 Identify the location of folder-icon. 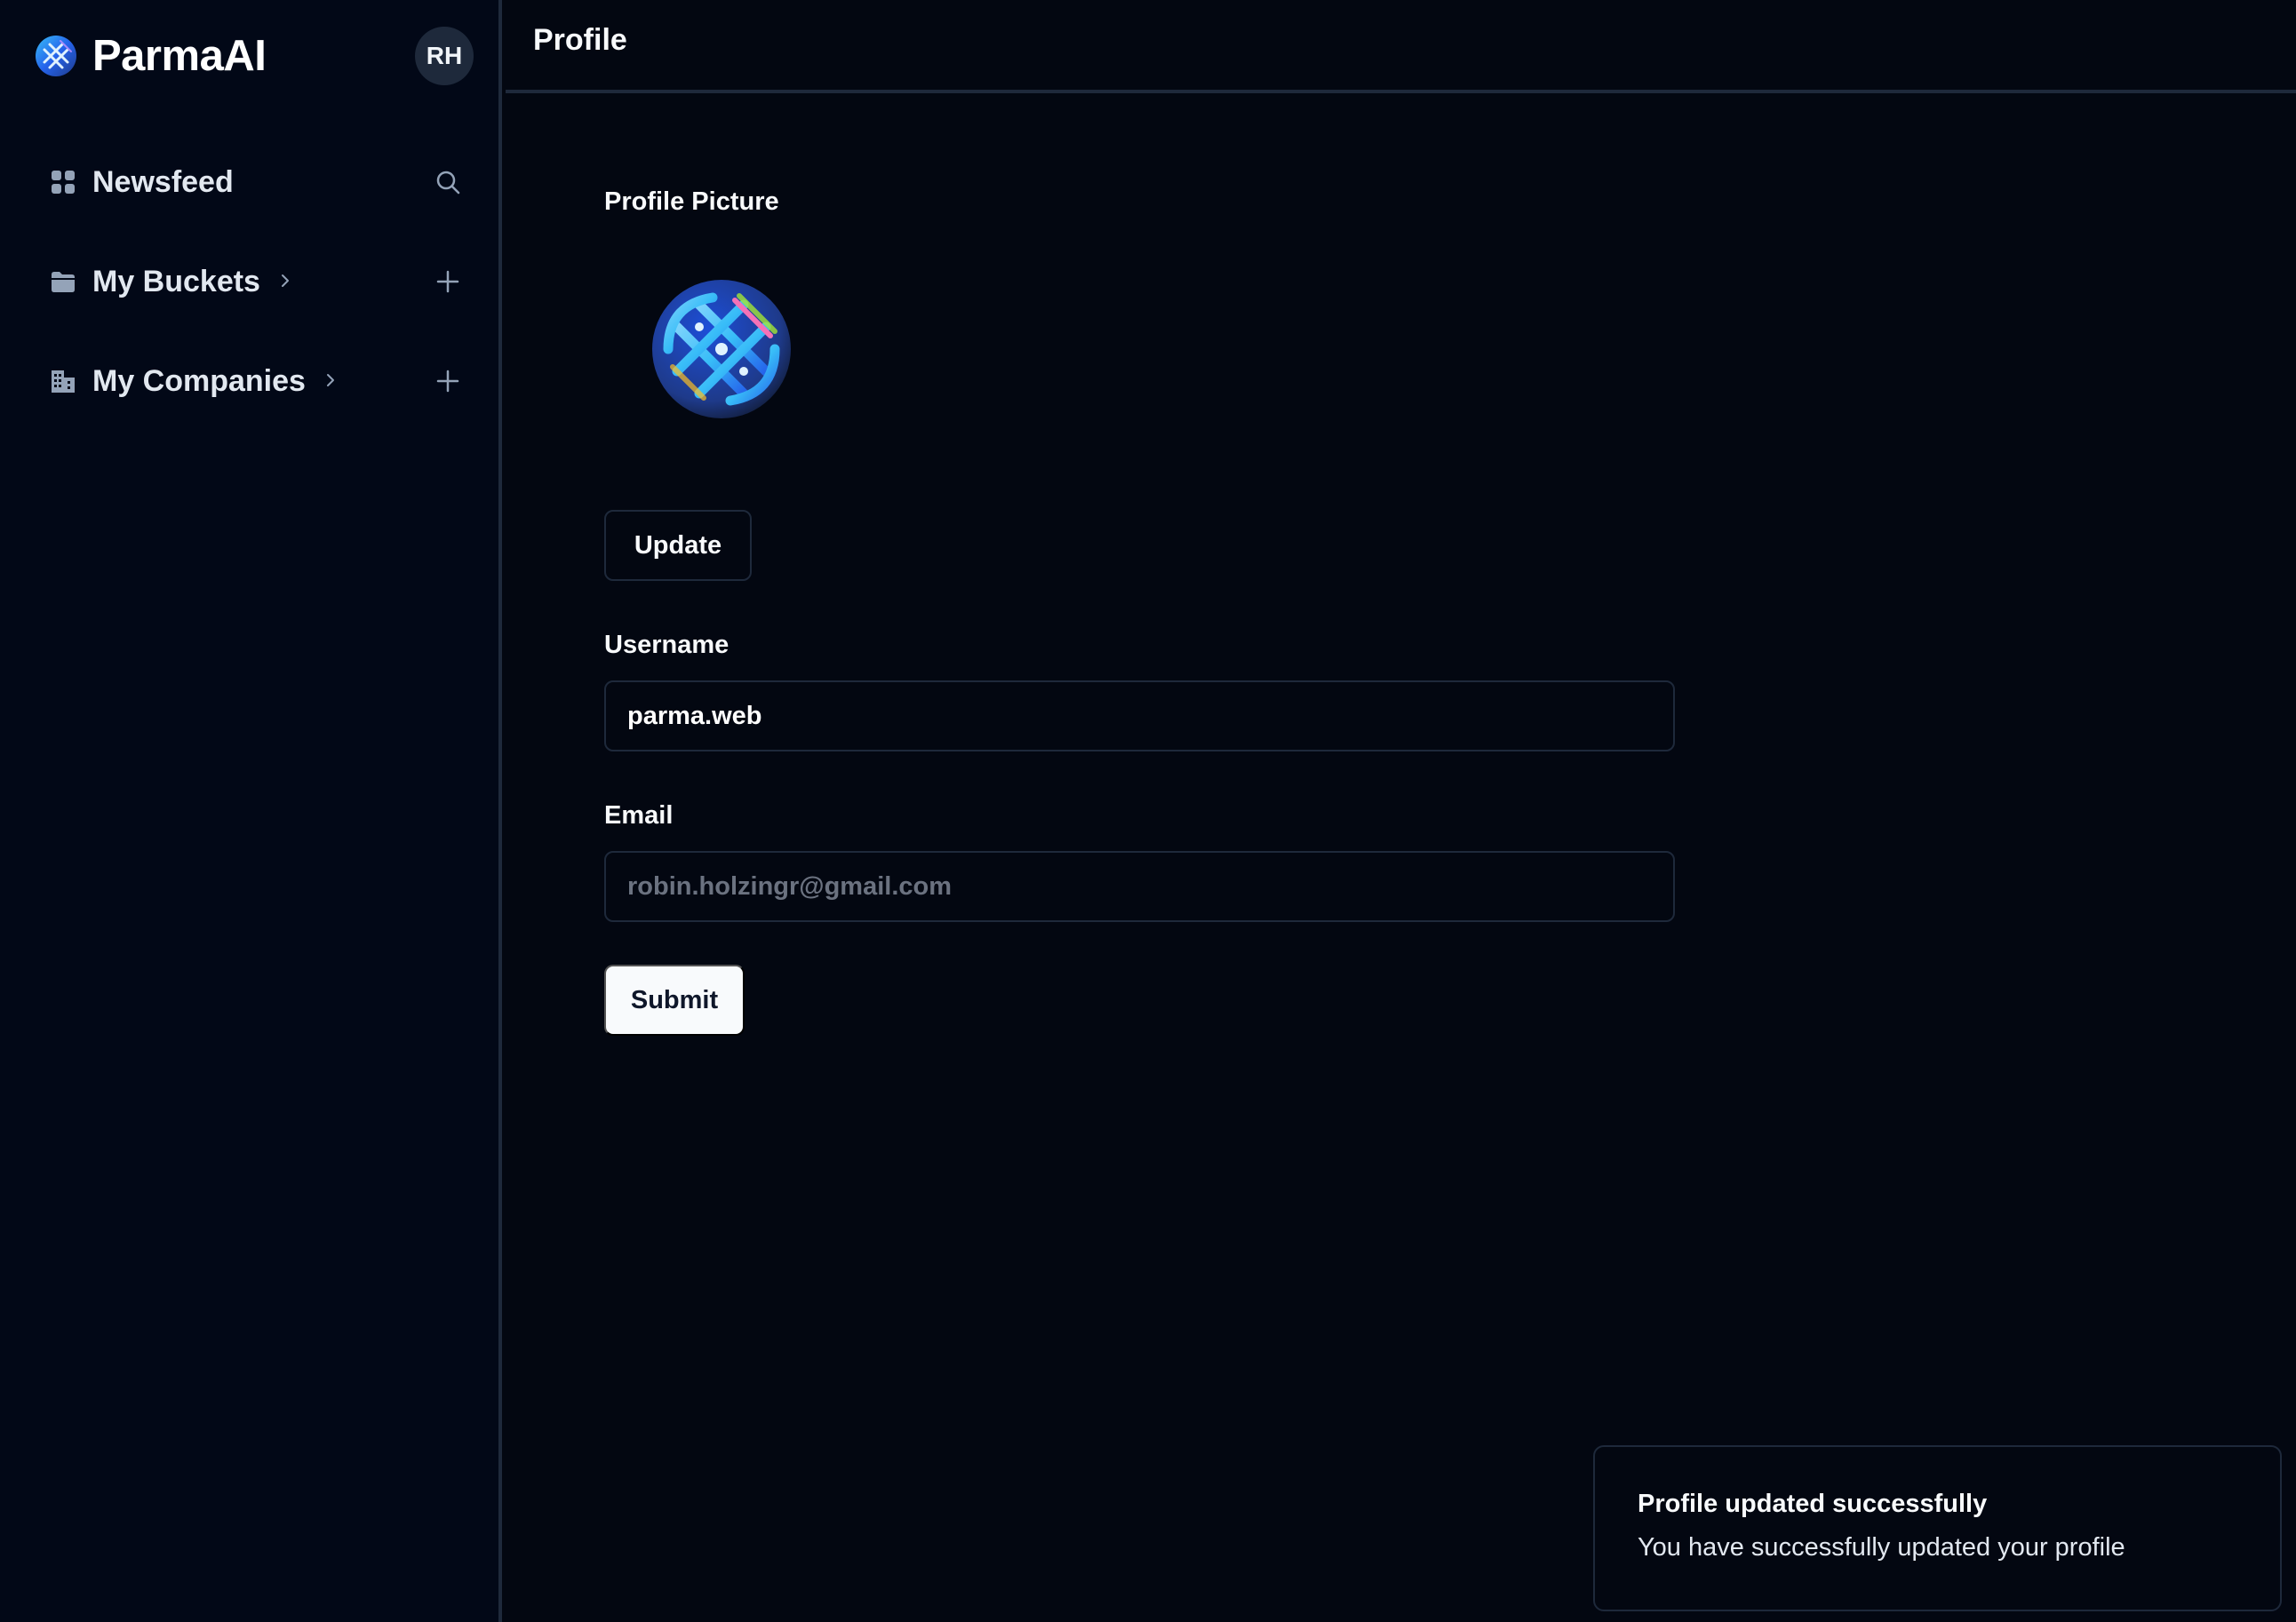
(63, 281).